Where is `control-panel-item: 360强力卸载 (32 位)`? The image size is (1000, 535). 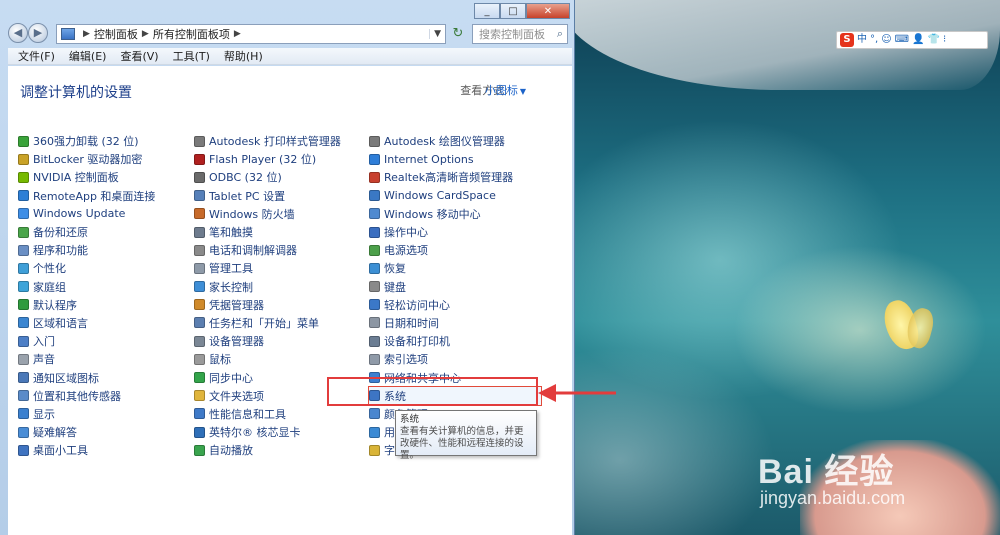
control-panel-item: 360强力卸载 (32 位) is located at coordinates (103, 141).